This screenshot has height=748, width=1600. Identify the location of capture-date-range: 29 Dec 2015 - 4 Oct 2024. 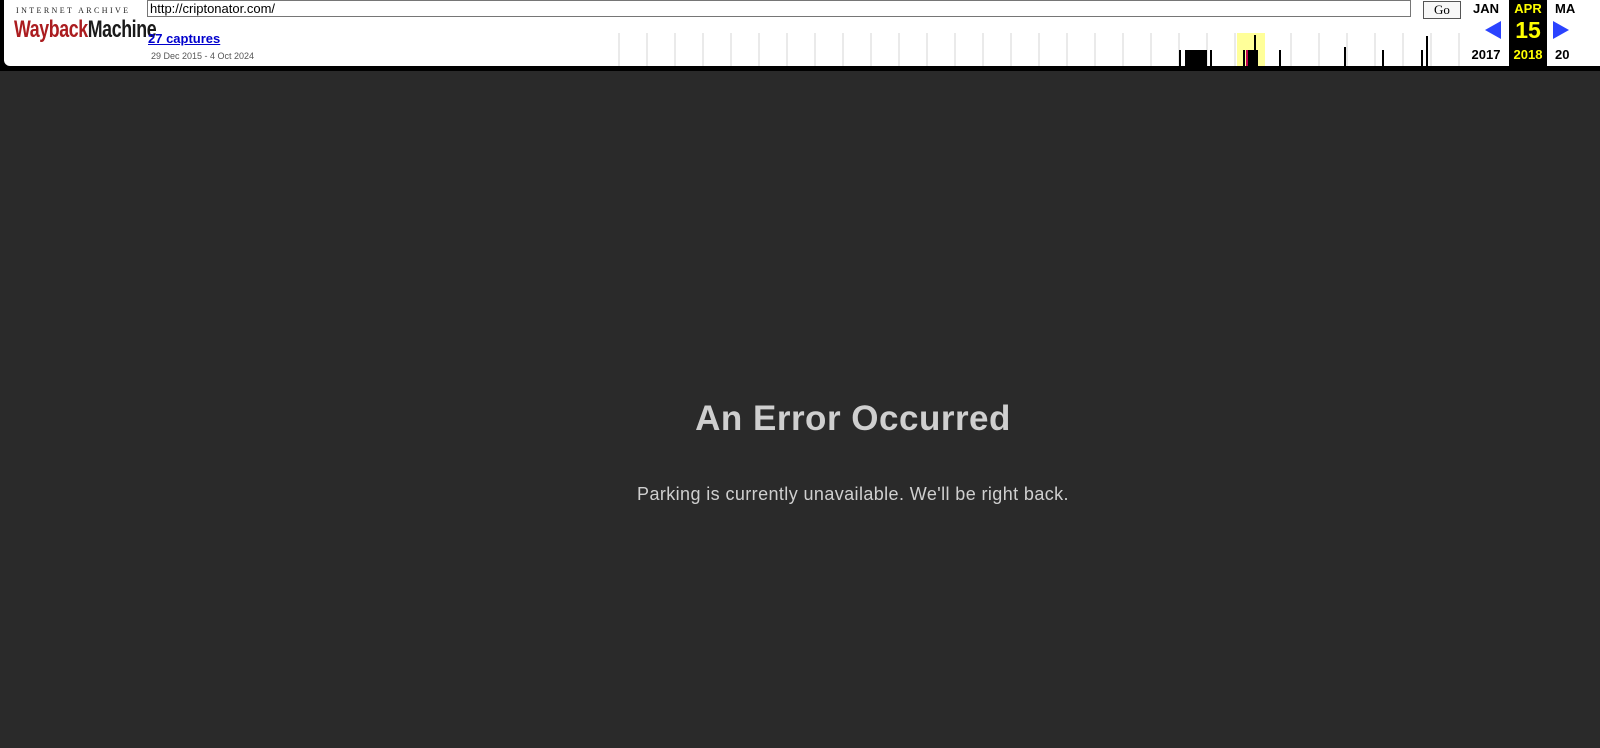
(203, 56).